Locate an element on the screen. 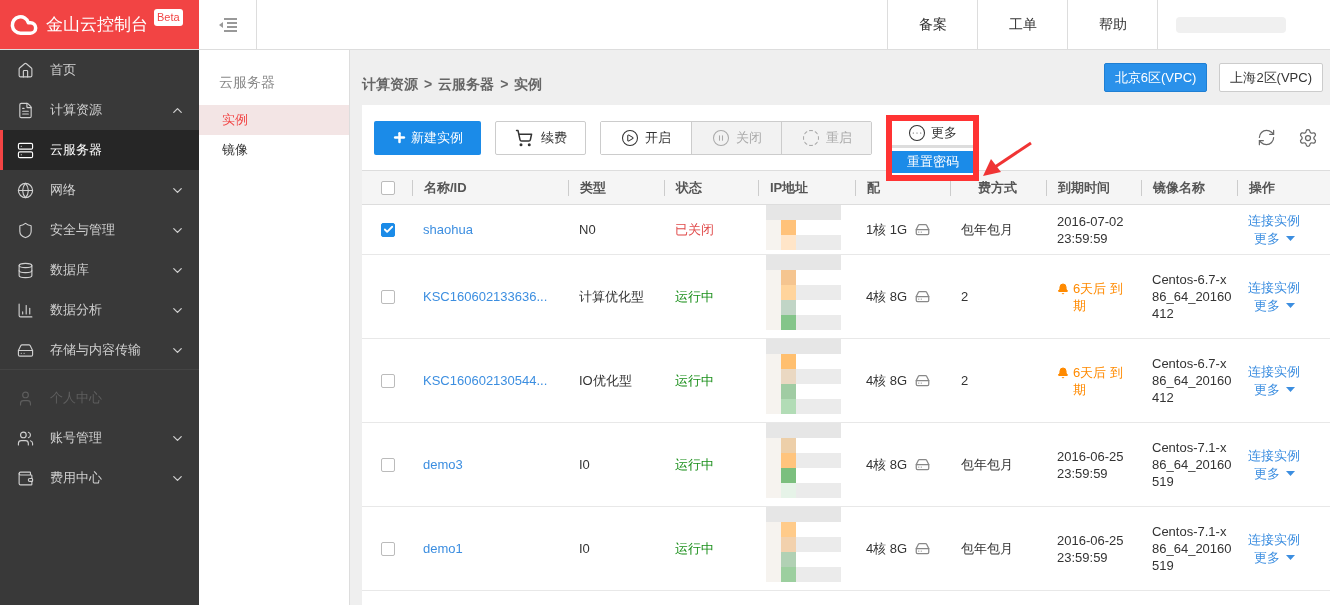 This screenshot has height=605, width=1330. breadcrumb-link: 云服务器 is located at coordinates (466, 84).